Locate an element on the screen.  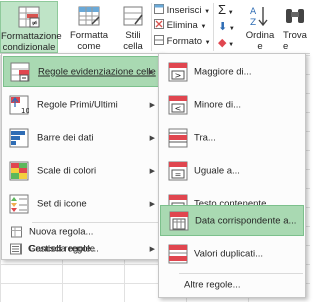
insert-button: Inserisci ▼ is located at coordinates (182, 11).